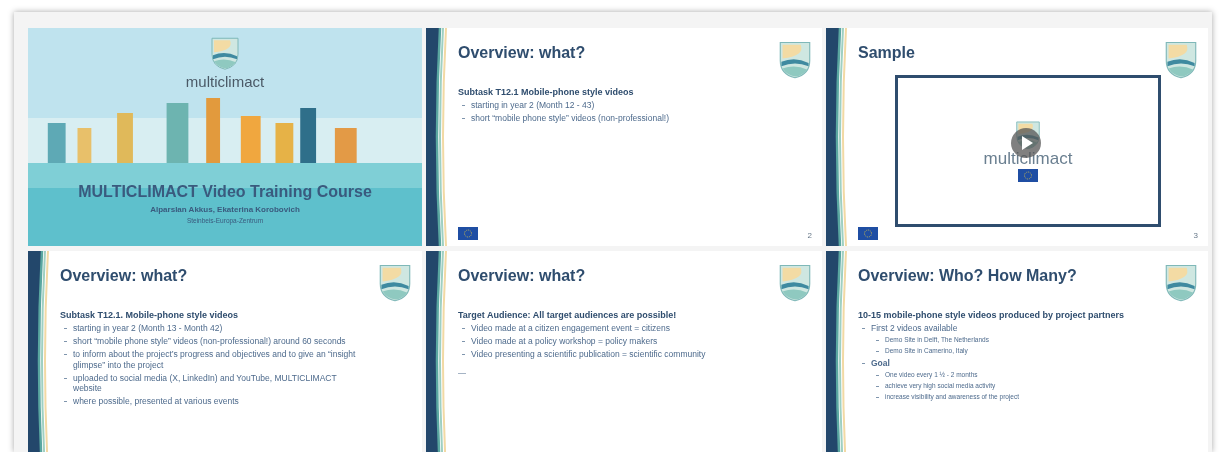 The height and width of the screenshot is (462, 1222). What do you see at coordinates (225, 81) in the screenshot?
I see `logo-text: multiclimact` at bounding box center [225, 81].